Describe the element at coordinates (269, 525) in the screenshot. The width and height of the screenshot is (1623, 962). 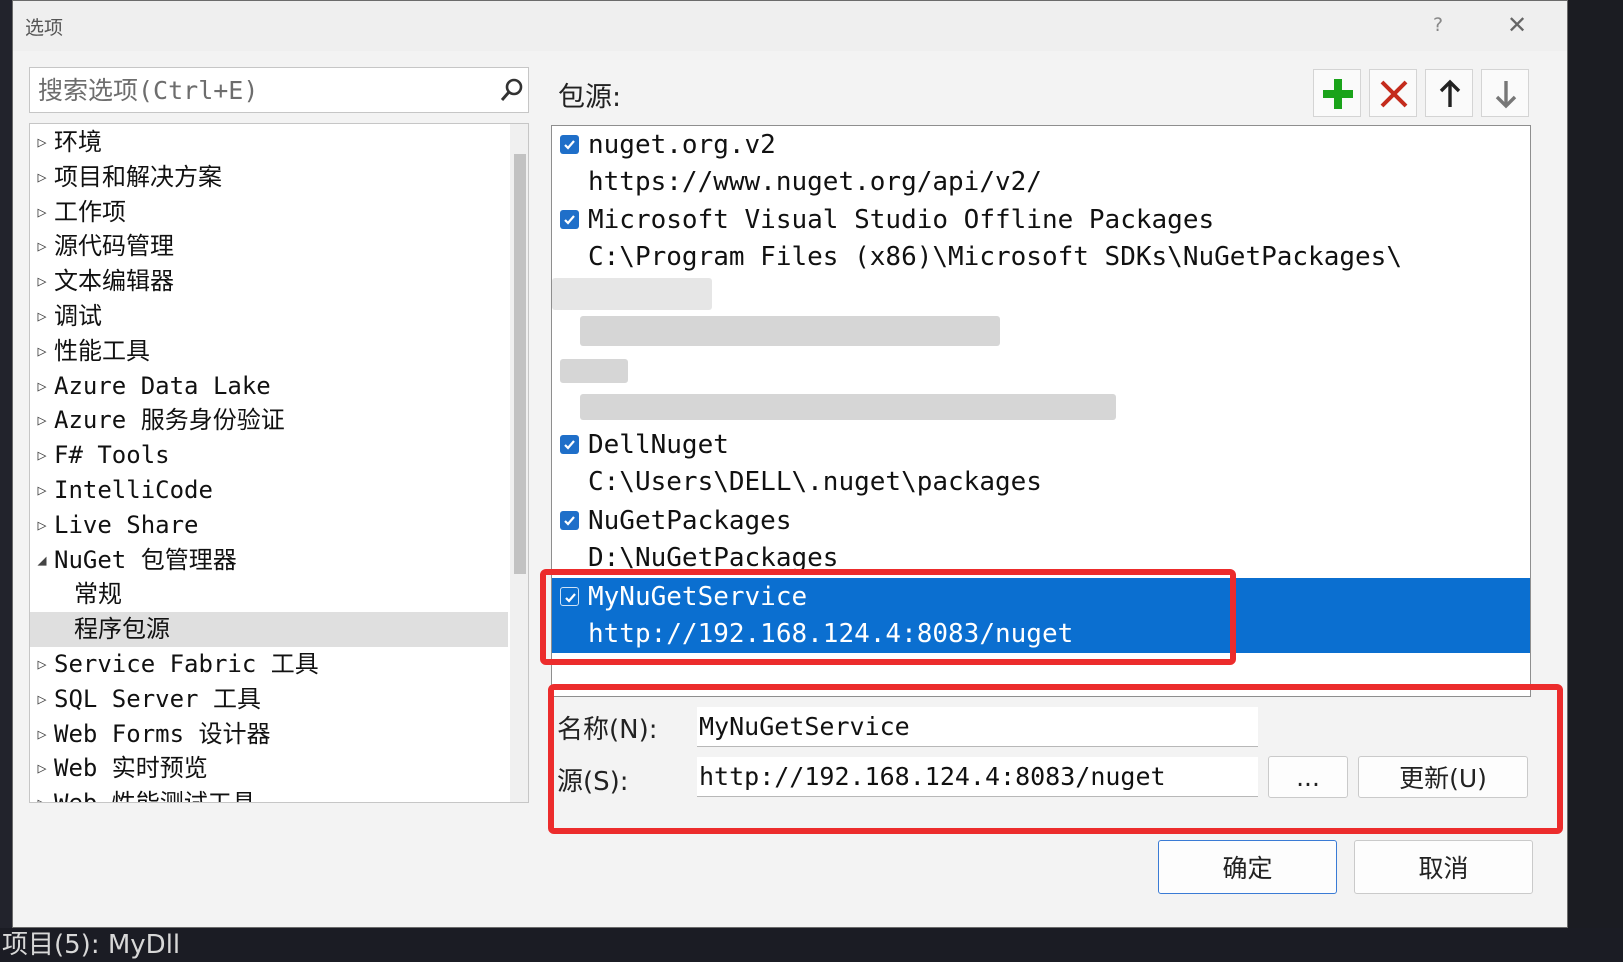
I see `tree-item: ▷ Live Share` at that location.